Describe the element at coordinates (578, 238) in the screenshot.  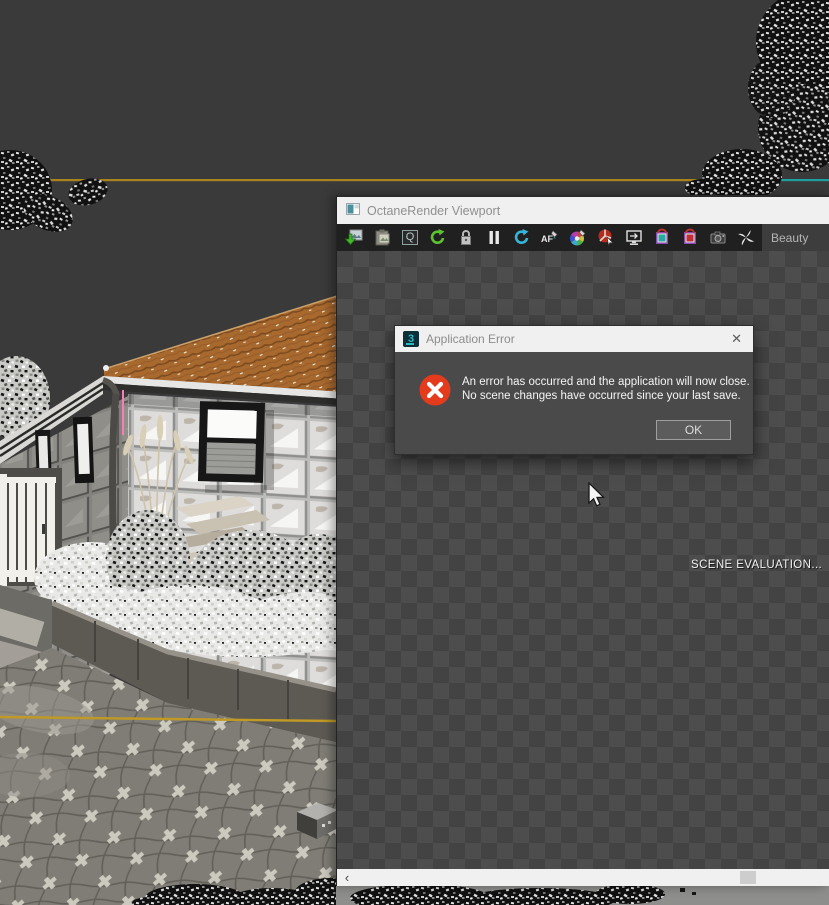
I see `white-balance-picker-icon` at that location.